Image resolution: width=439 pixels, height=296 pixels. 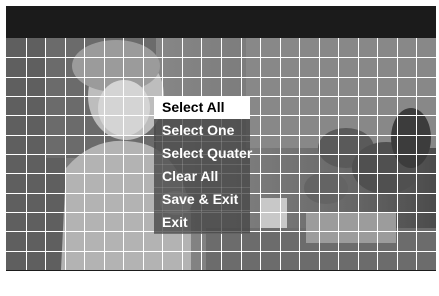 I want to click on menu-item-select-all: Select All, so click(x=202, y=107).